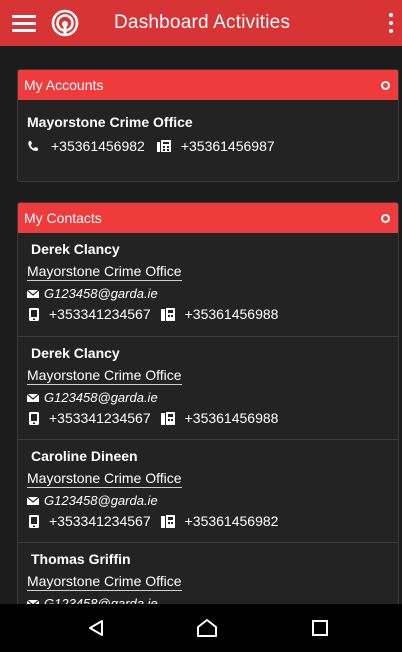 The width and height of the screenshot is (402, 652). Describe the element at coordinates (320, 628) in the screenshot. I see `recents-square-icon` at that location.